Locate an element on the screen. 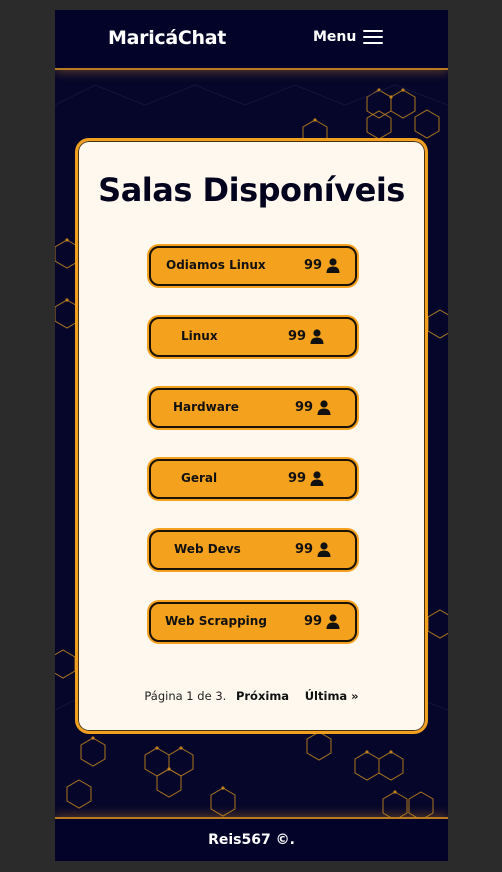 This screenshot has height=872, width=502. room-name: Linux is located at coordinates (199, 336).